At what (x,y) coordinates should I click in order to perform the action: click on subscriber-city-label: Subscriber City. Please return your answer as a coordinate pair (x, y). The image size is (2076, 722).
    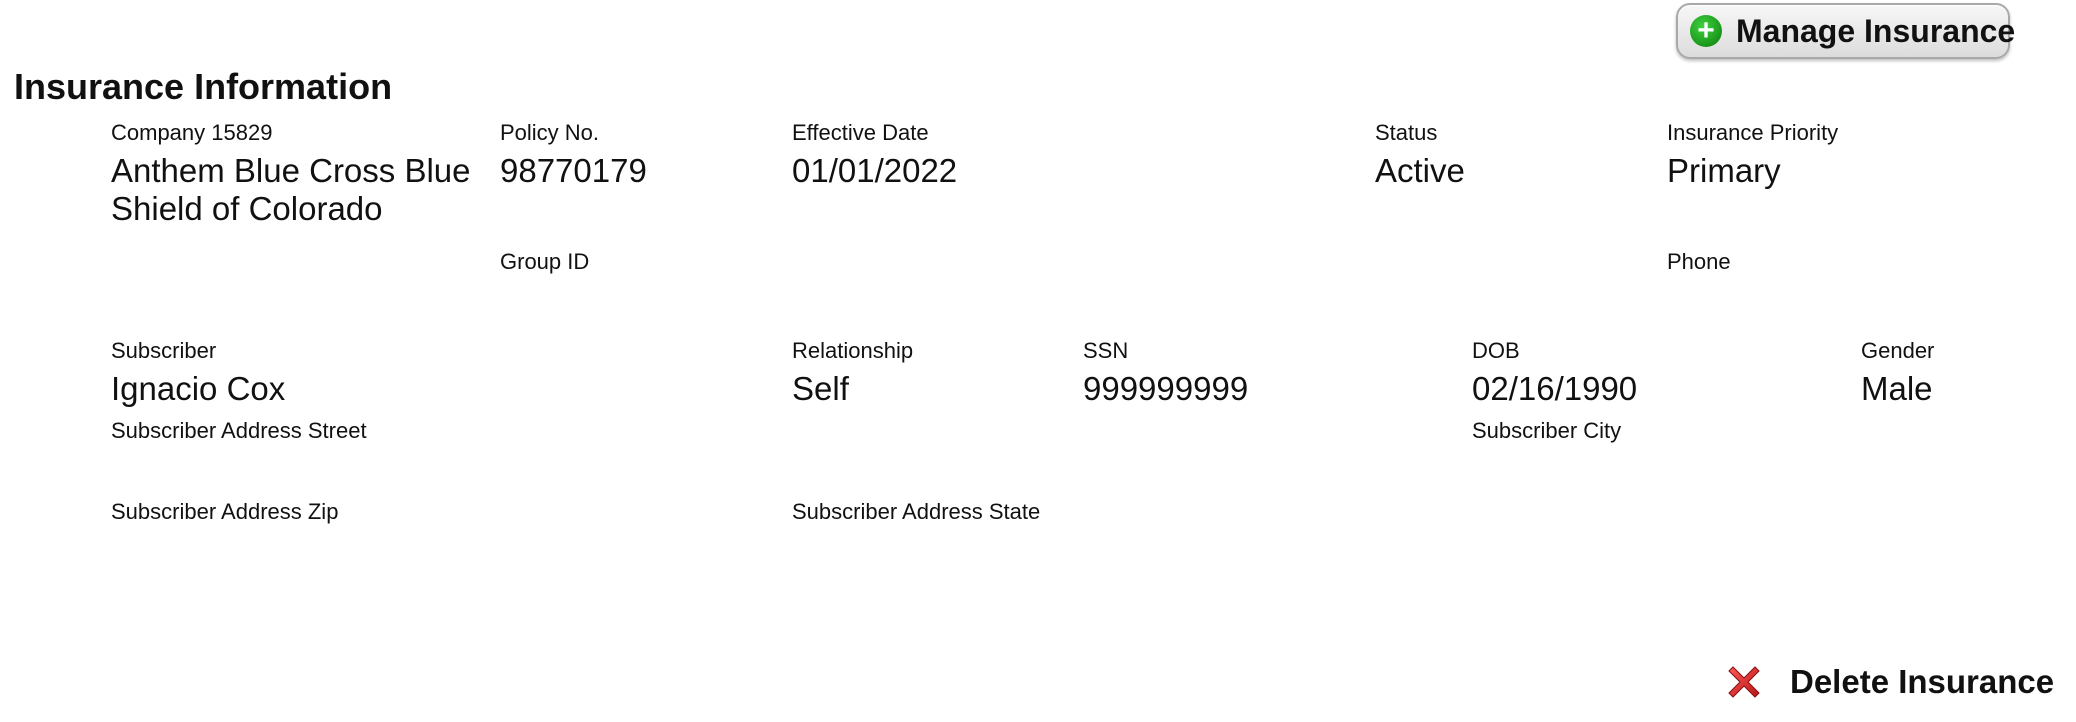
    Looking at the image, I should click on (1547, 430).